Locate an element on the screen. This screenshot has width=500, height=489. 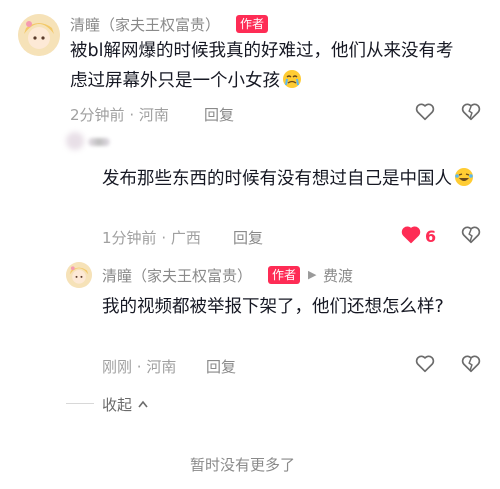
end-of-list-text: 暂时没有更多了 is located at coordinates (243, 465).